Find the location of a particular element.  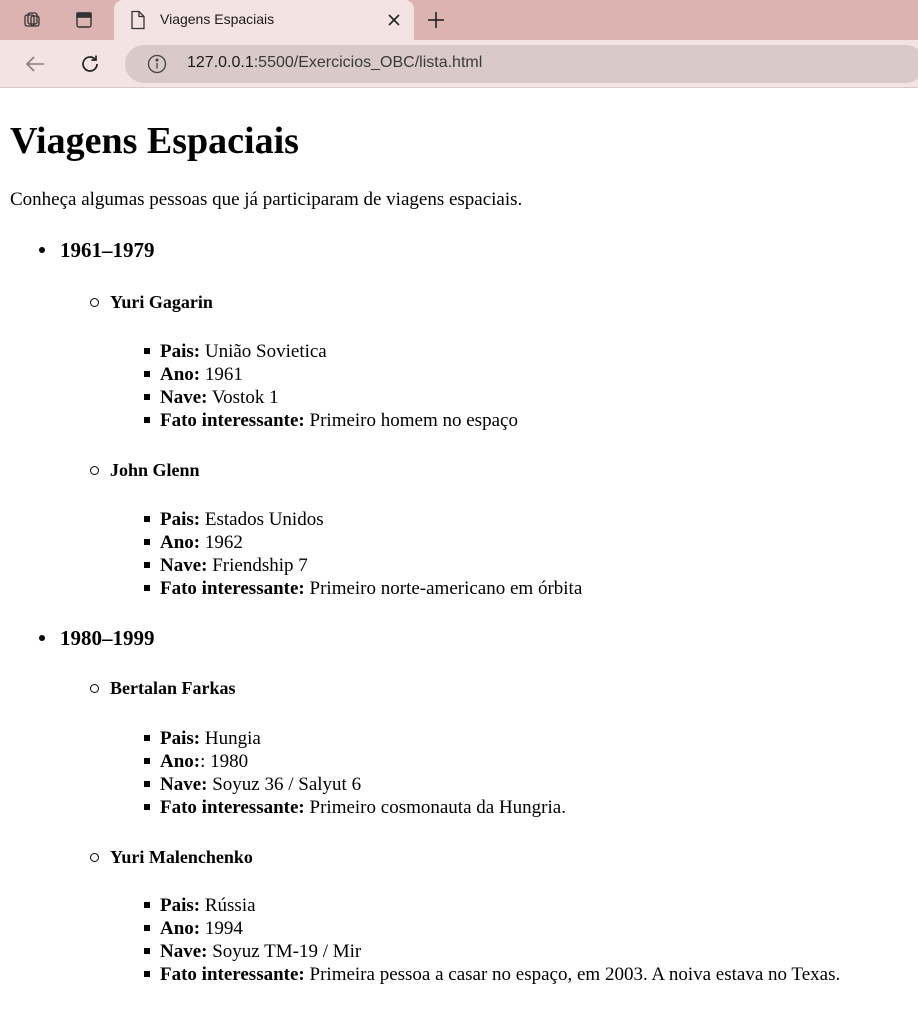

address-bar: 127.0.0.1:5500/Exercicios_OBC/lista.html is located at coordinates (521, 64).